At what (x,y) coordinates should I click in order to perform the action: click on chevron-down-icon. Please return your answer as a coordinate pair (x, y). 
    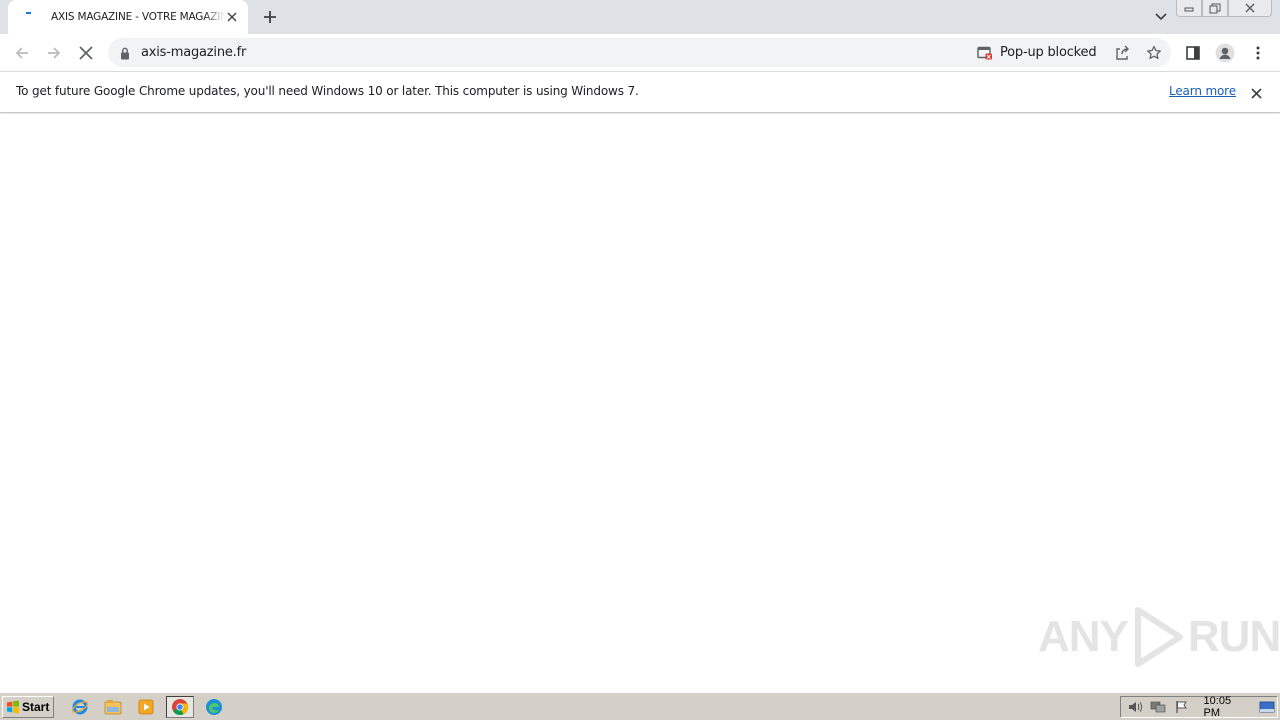
    Looking at the image, I should click on (1161, 17).